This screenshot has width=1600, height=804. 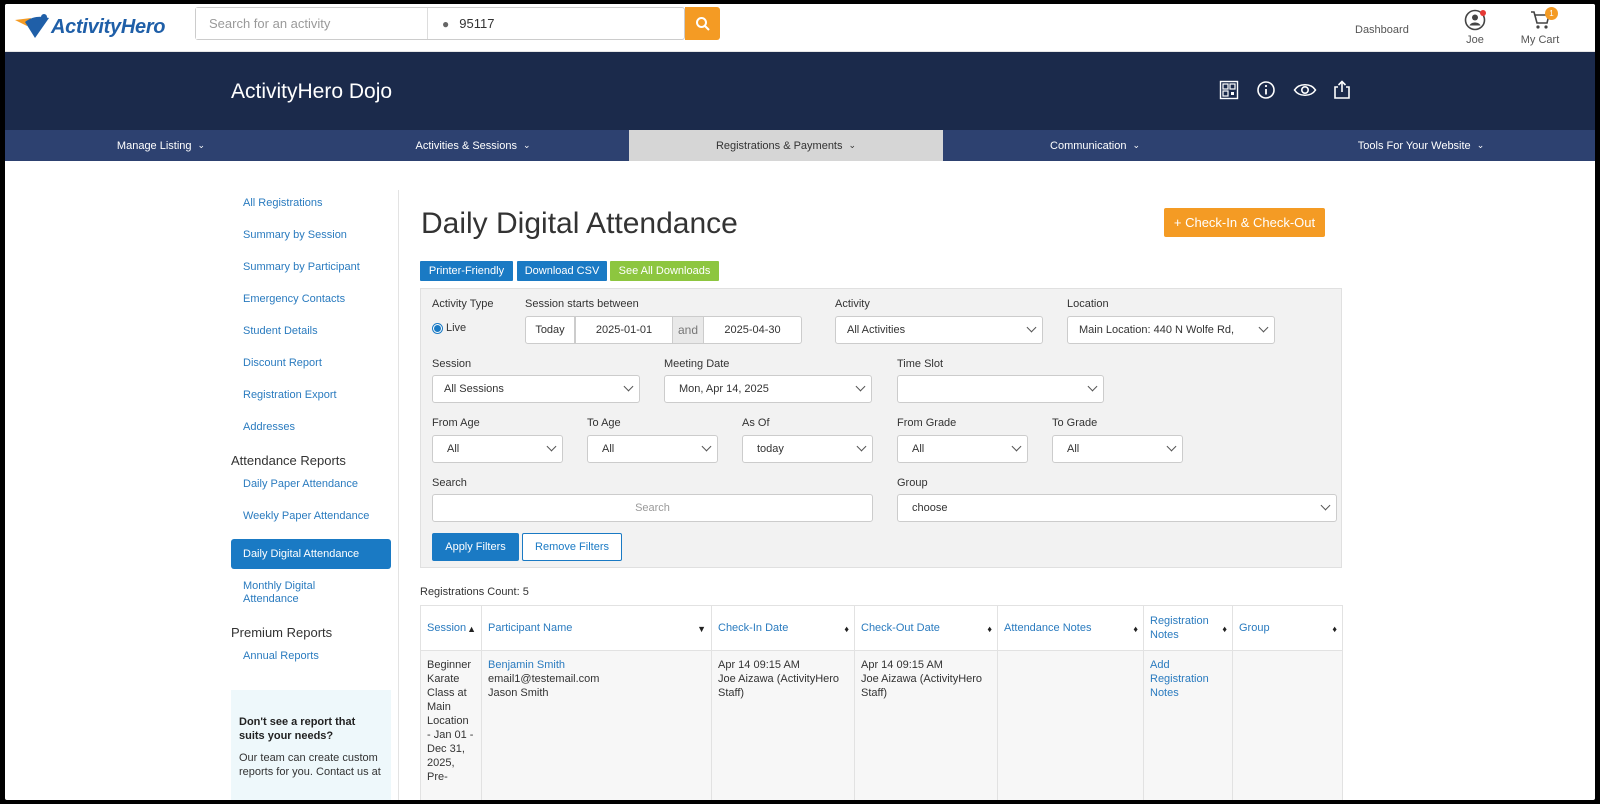 What do you see at coordinates (398, 495) in the screenshot?
I see `sidebar-divider` at bounding box center [398, 495].